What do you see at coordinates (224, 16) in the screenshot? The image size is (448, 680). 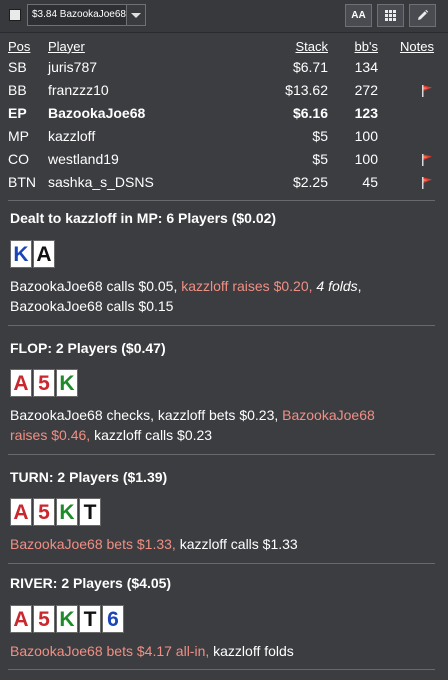 I see `toolbar: $3.84 BazookaJoe68 AA` at bounding box center [224, 16].